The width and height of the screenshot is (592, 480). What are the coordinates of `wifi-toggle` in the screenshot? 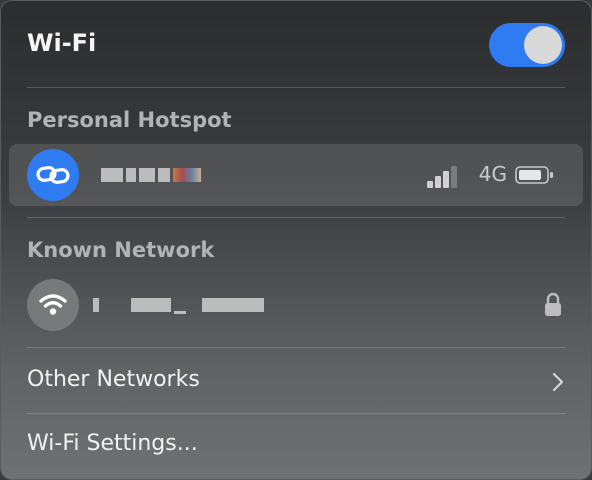 It's located at (527, 45).